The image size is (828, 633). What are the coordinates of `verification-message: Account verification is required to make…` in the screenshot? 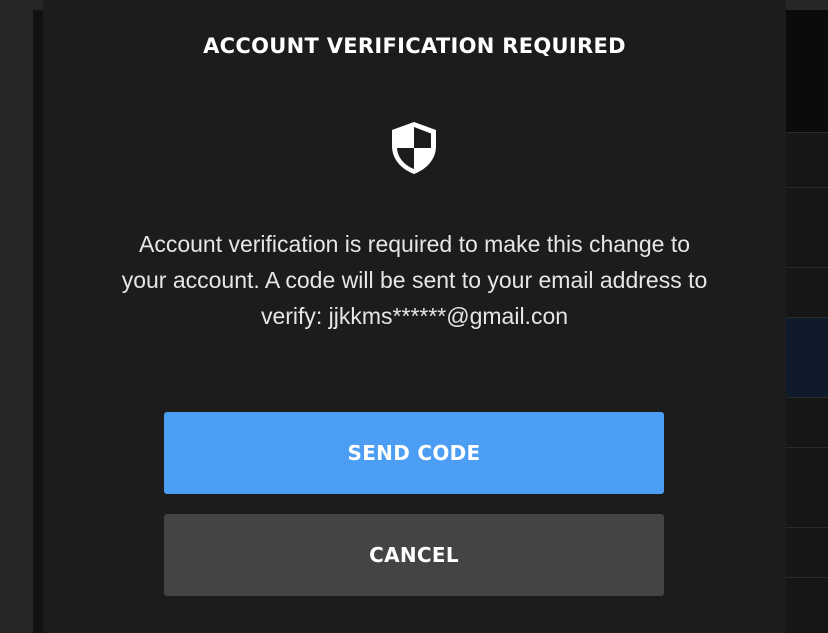 It's located at (414, 280).